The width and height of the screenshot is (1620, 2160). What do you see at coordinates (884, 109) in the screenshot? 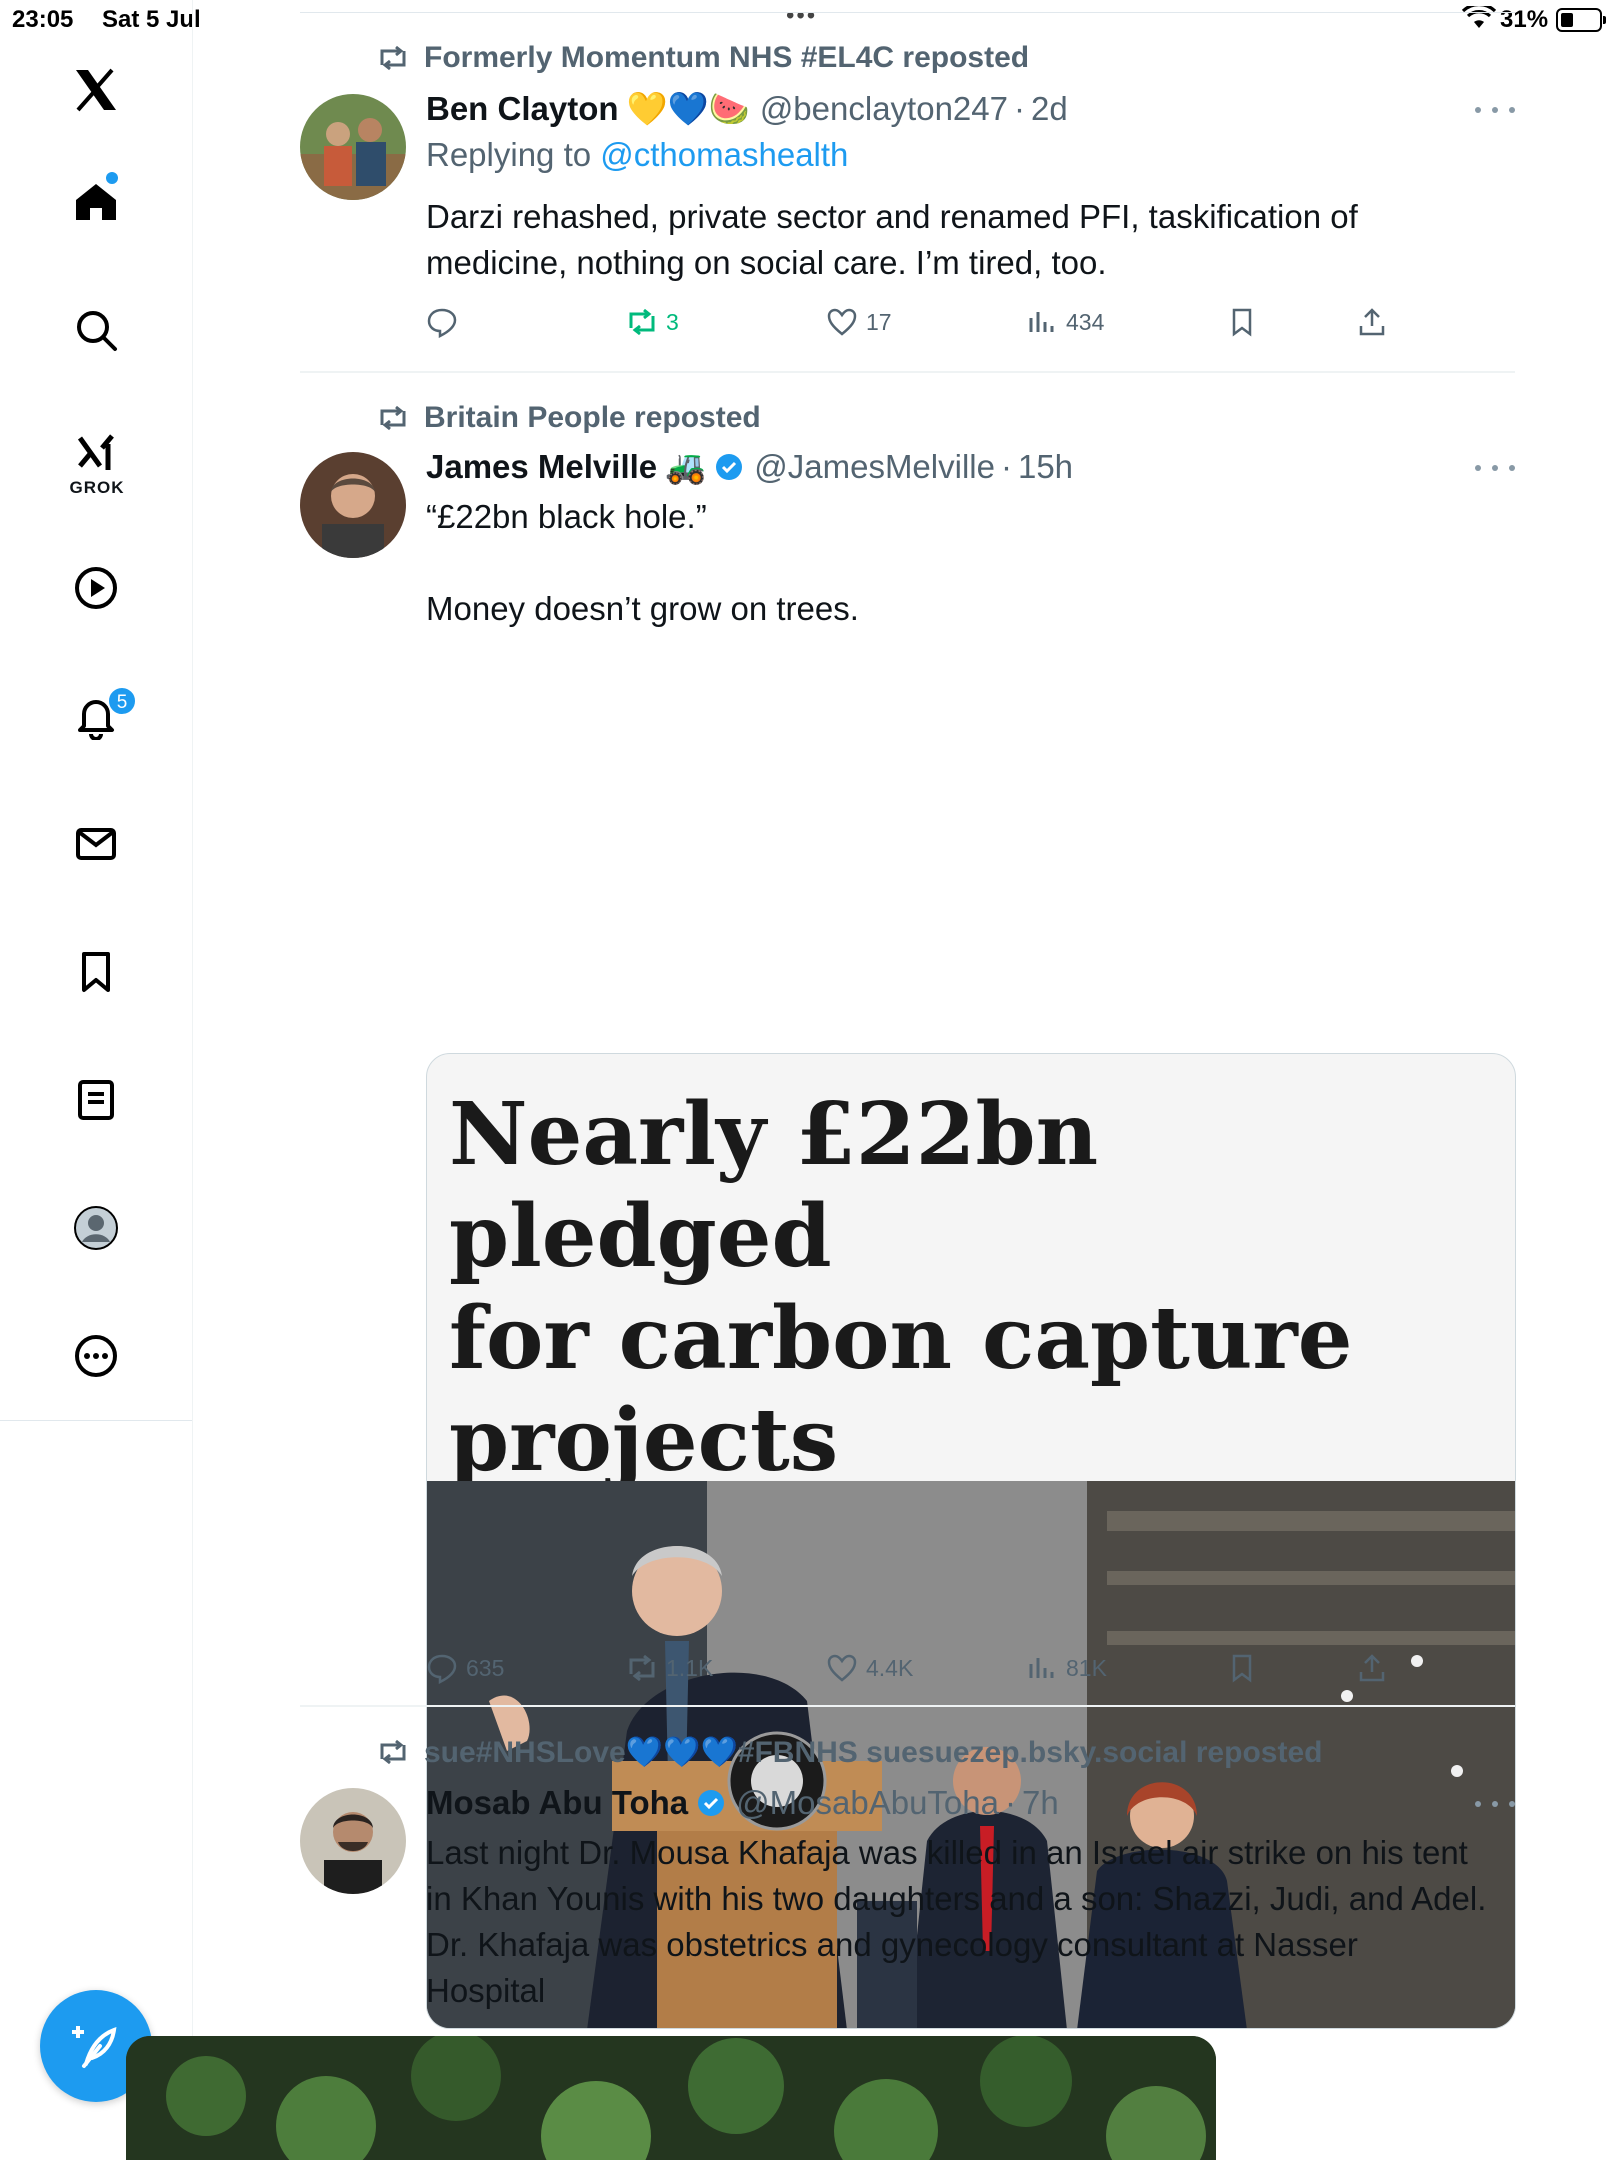
I see `author-handle: @benclayton247` at bounding box center [884, 109].